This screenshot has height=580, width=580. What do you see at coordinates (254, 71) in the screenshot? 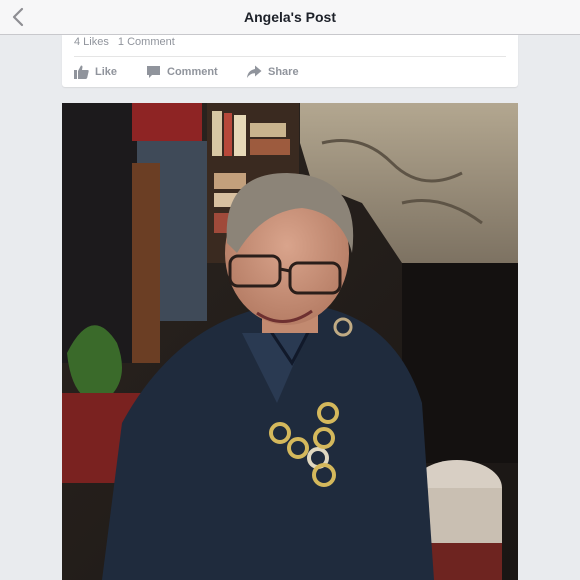
I see `share-icon` at bounding box center [254, 71].